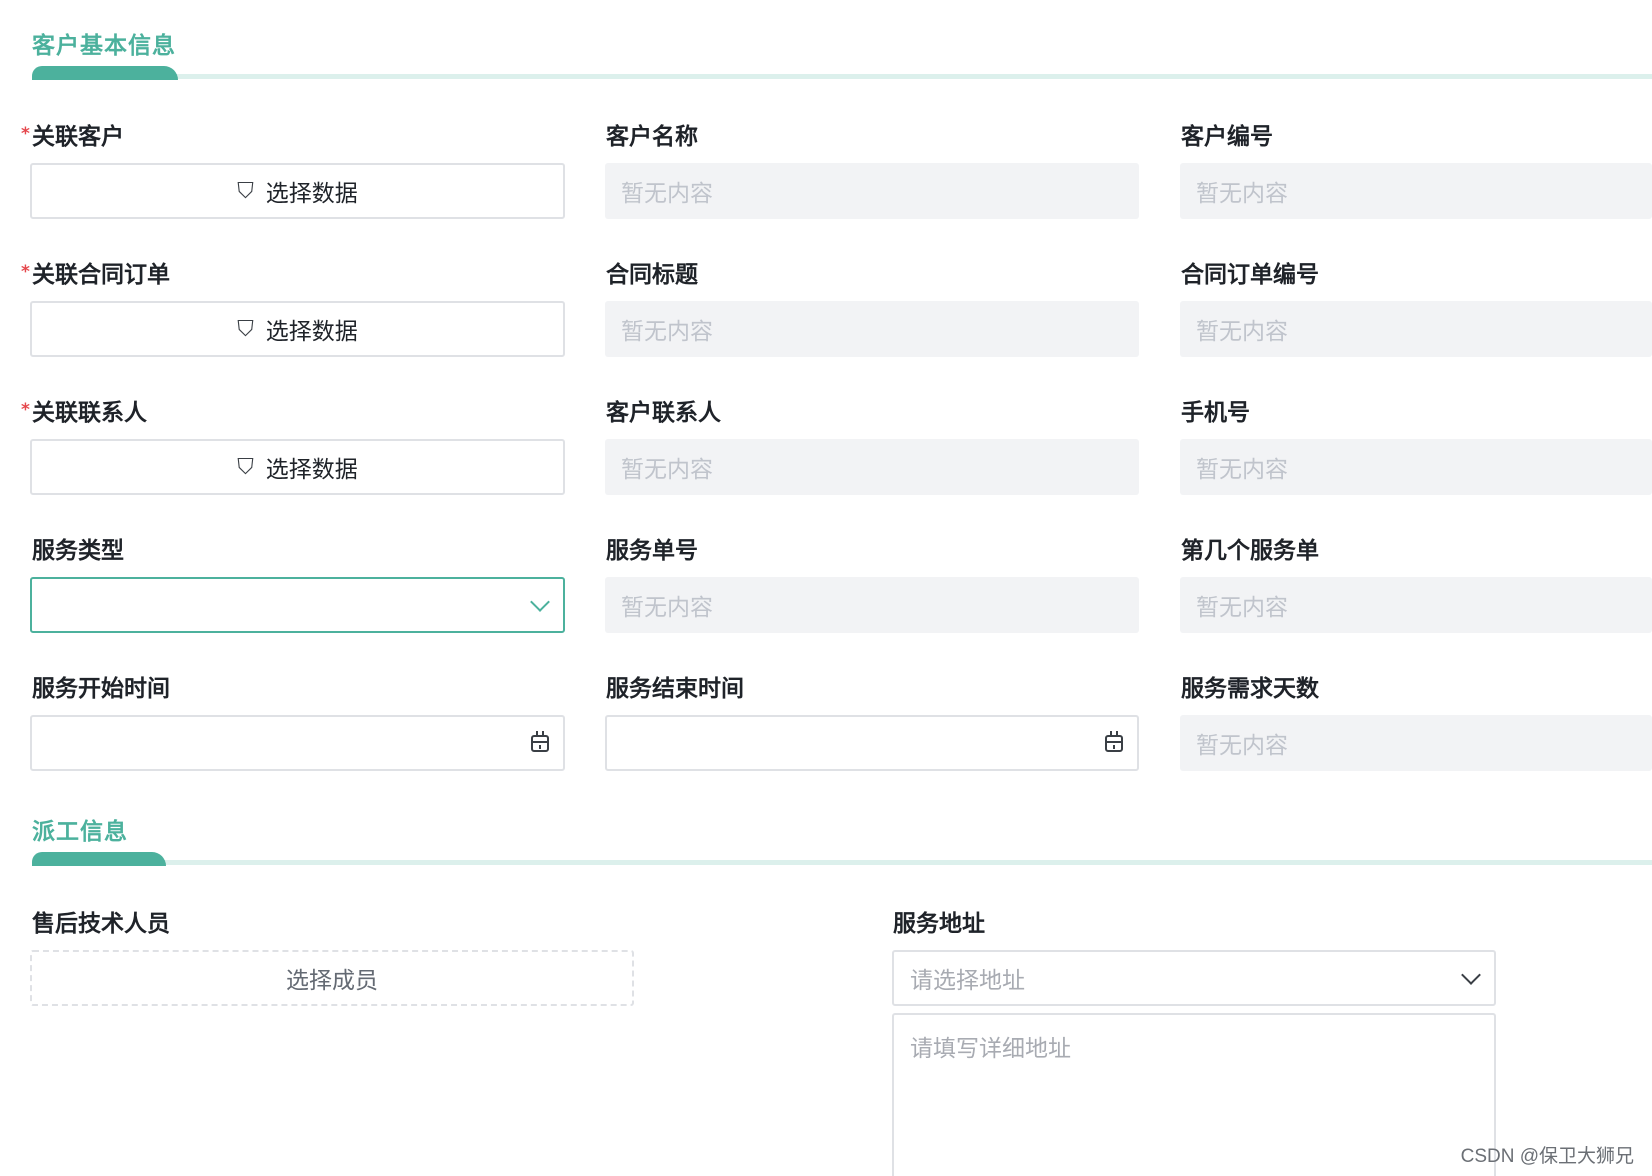 This screenshot has height=1176, width=1652. Describe the element at coordinates (872, 191) in the screenshot. I see `customer-name-field: 暂无内容` at that location.